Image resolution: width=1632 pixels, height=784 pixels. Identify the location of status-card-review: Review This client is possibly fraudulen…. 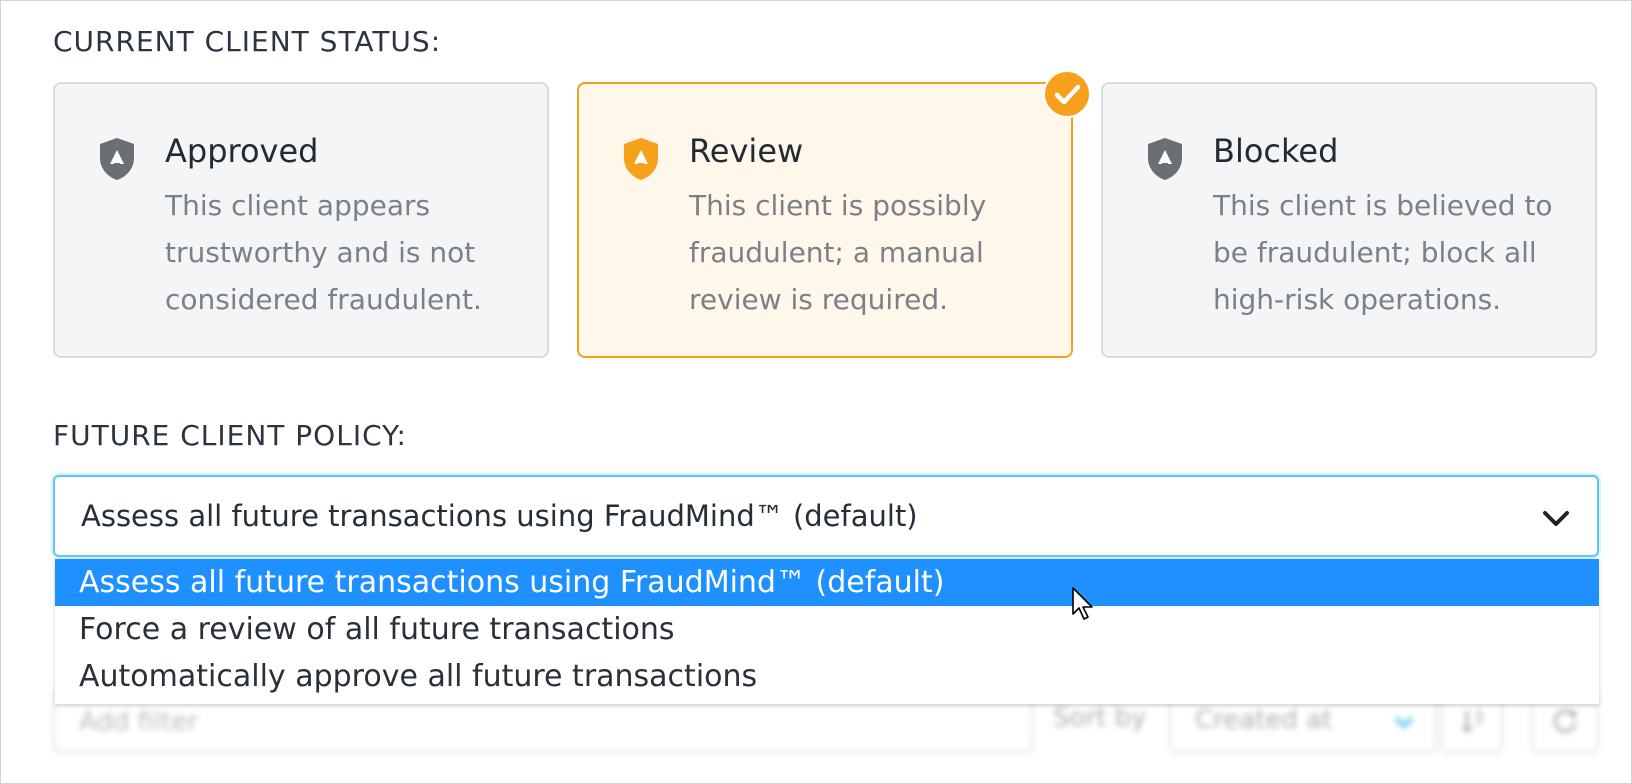
(825, 220).